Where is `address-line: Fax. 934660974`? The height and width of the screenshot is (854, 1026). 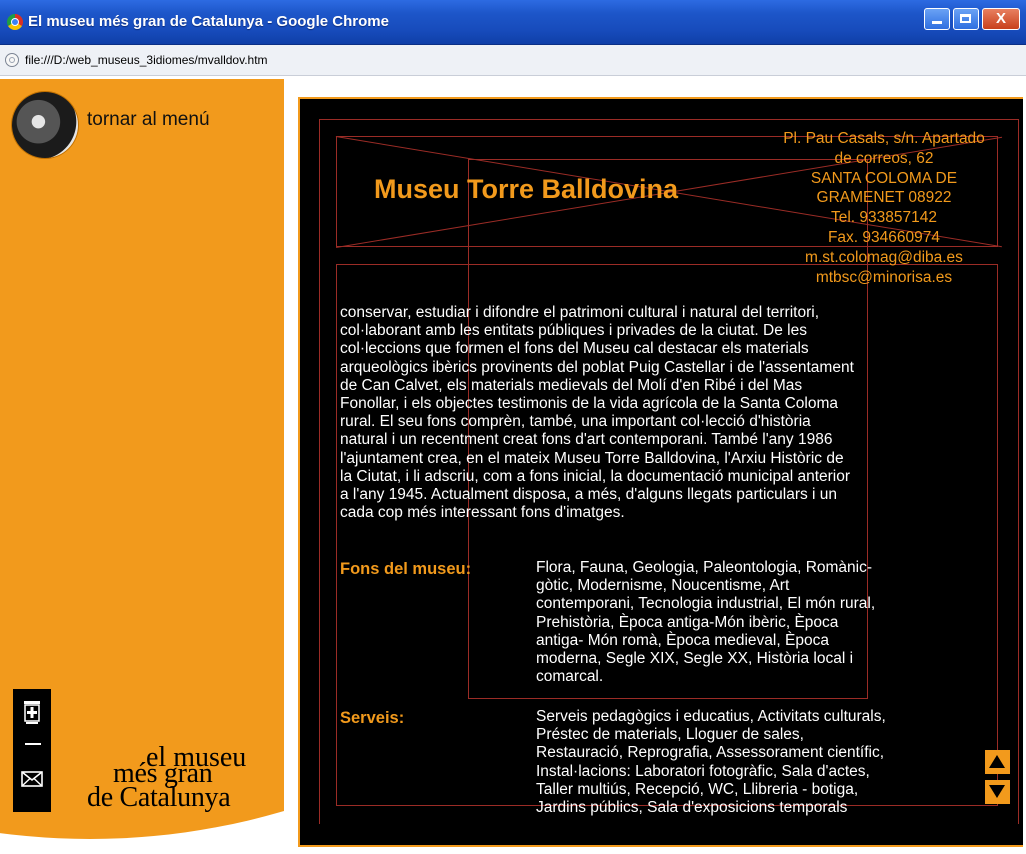
address-line: Fax. 934660974 is located at coordinates (884, 237).